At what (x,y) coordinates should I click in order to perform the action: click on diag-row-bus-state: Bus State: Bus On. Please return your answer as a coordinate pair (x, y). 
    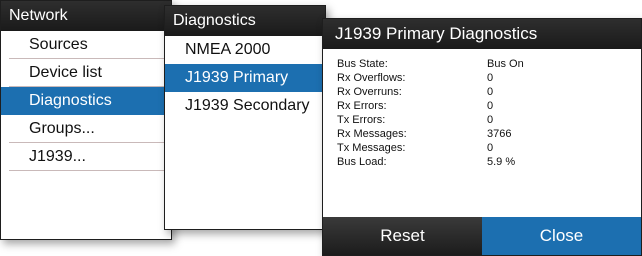
    Looking at the image, I should click on (489, 64).